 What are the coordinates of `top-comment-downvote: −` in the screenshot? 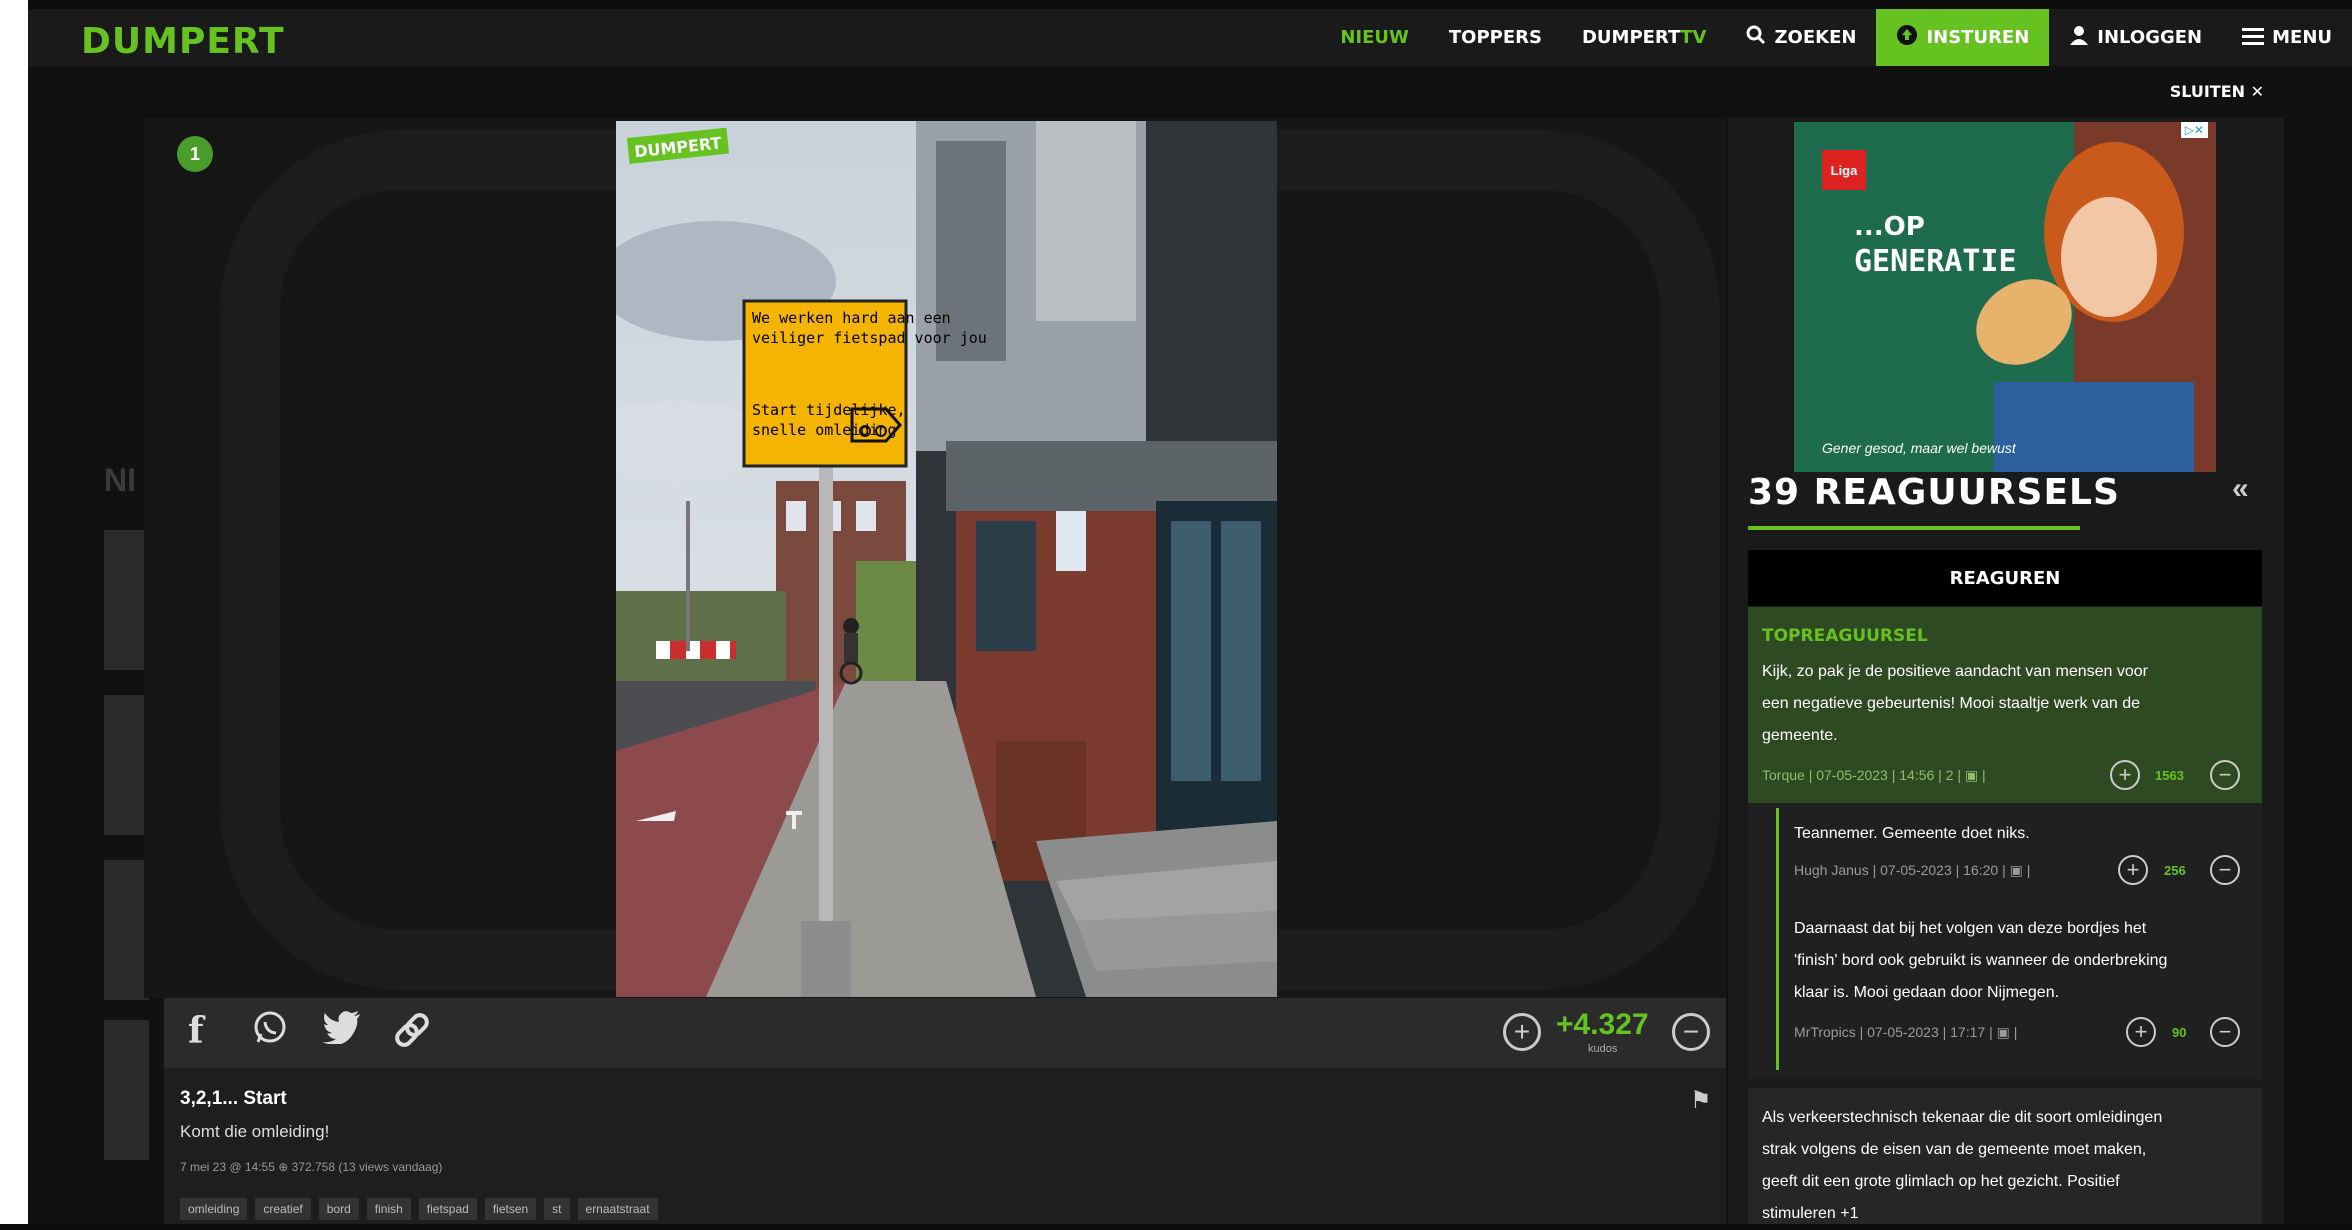 It's located at (2225, 775).